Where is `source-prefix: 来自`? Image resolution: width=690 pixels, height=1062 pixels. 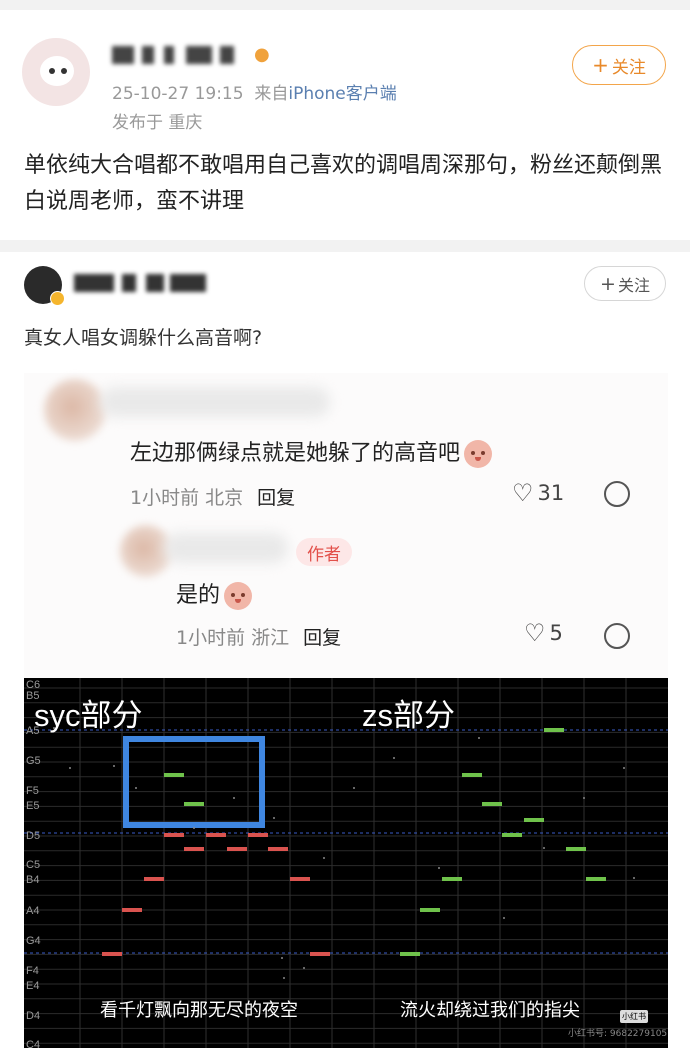 source-prefix: 来自 is located at coordinates (271, 94).